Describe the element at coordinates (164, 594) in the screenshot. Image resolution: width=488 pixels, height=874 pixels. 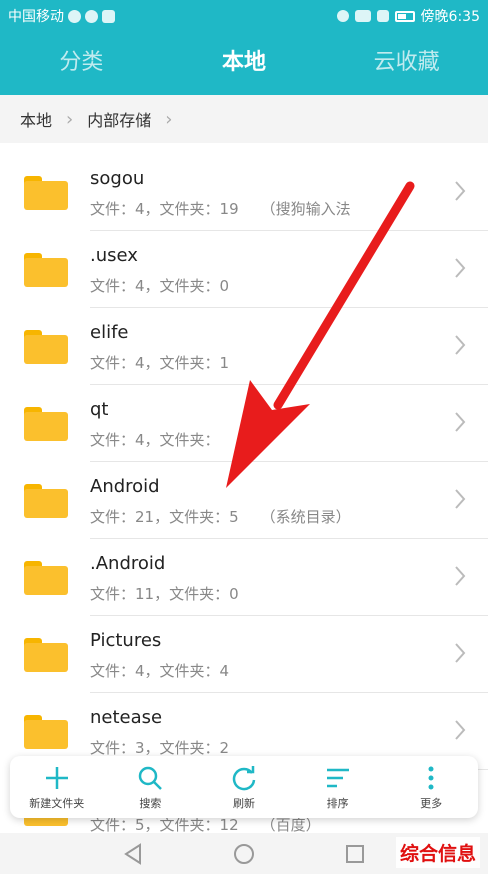
I see `folder-counts: 文件：11，文件夹：0` at that location.